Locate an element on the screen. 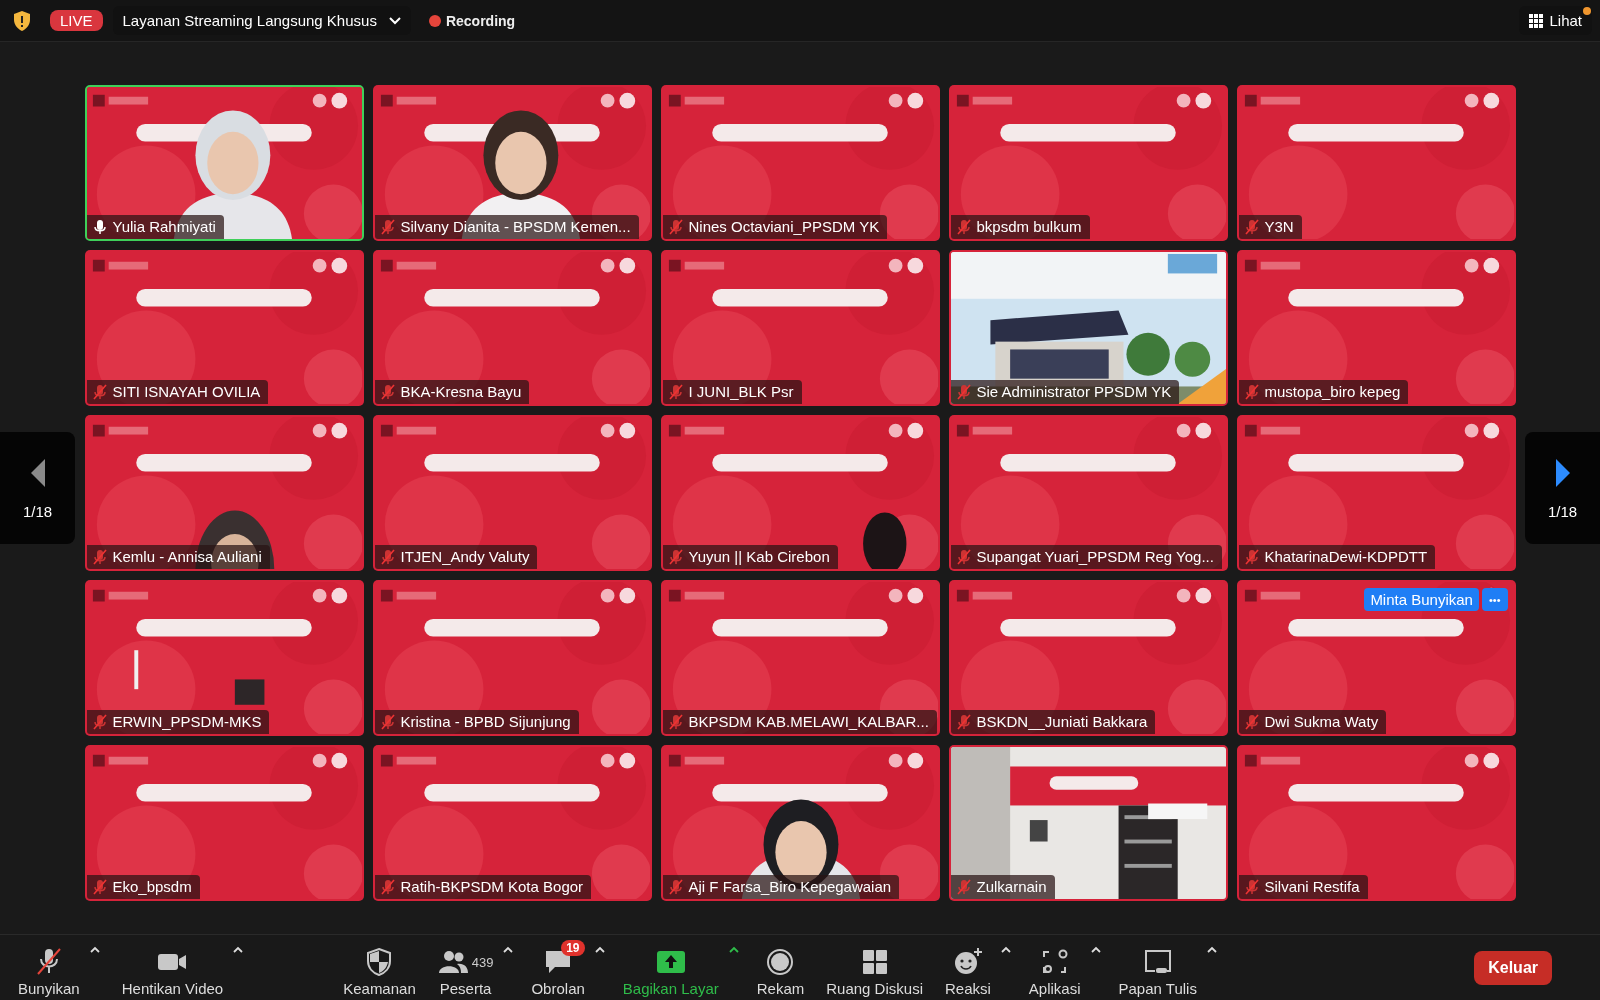 The width and height of the screenshot is (1600, 1000). participant-name: SITI ISNAYAH OVILIA is located at coordinates (186, 391).